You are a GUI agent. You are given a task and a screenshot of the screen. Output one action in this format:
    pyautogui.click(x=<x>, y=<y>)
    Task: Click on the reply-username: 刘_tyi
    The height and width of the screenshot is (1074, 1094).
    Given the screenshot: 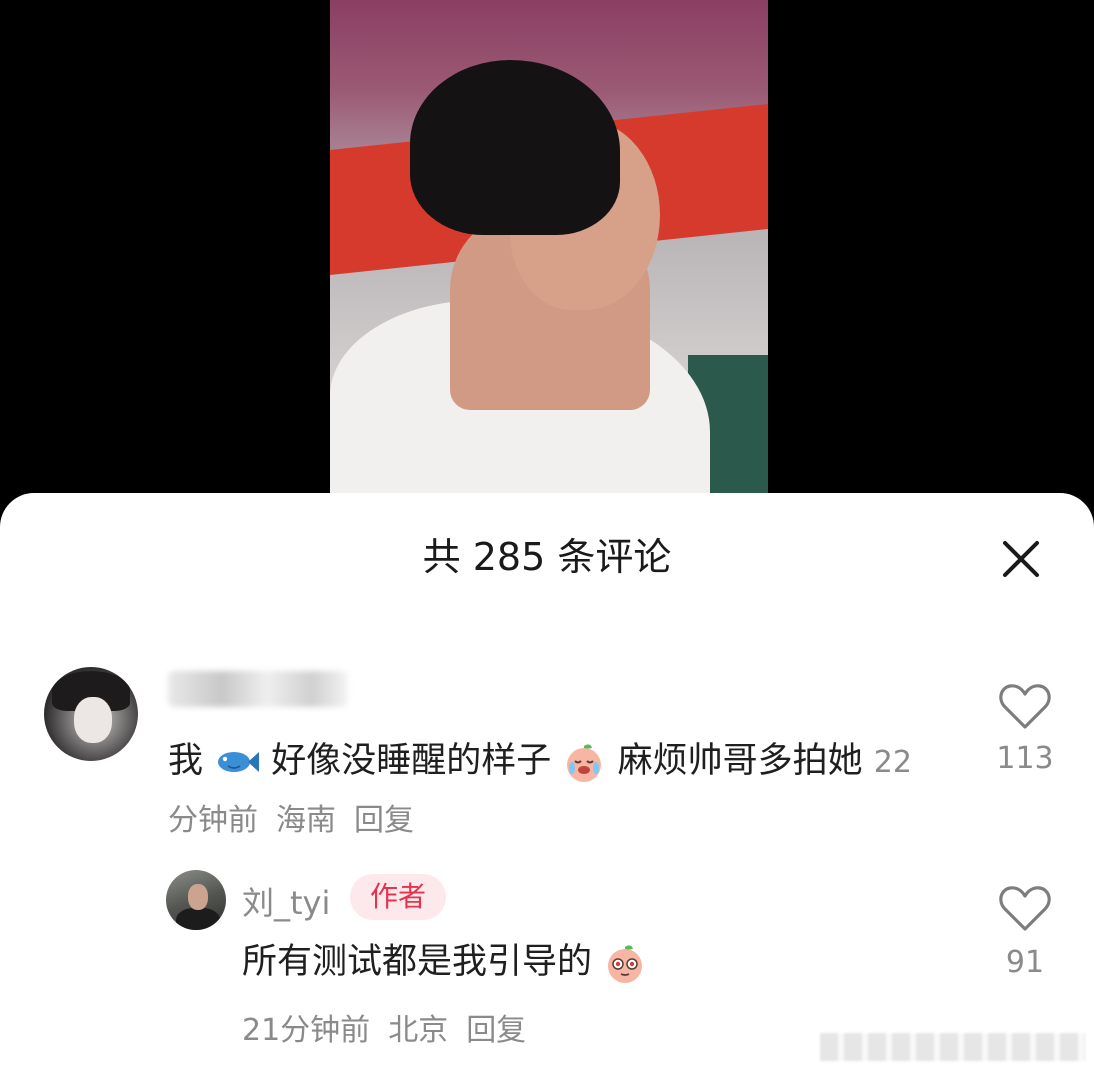 What is the action you would take?
    pyautogui.click(x=286, y=901)
    